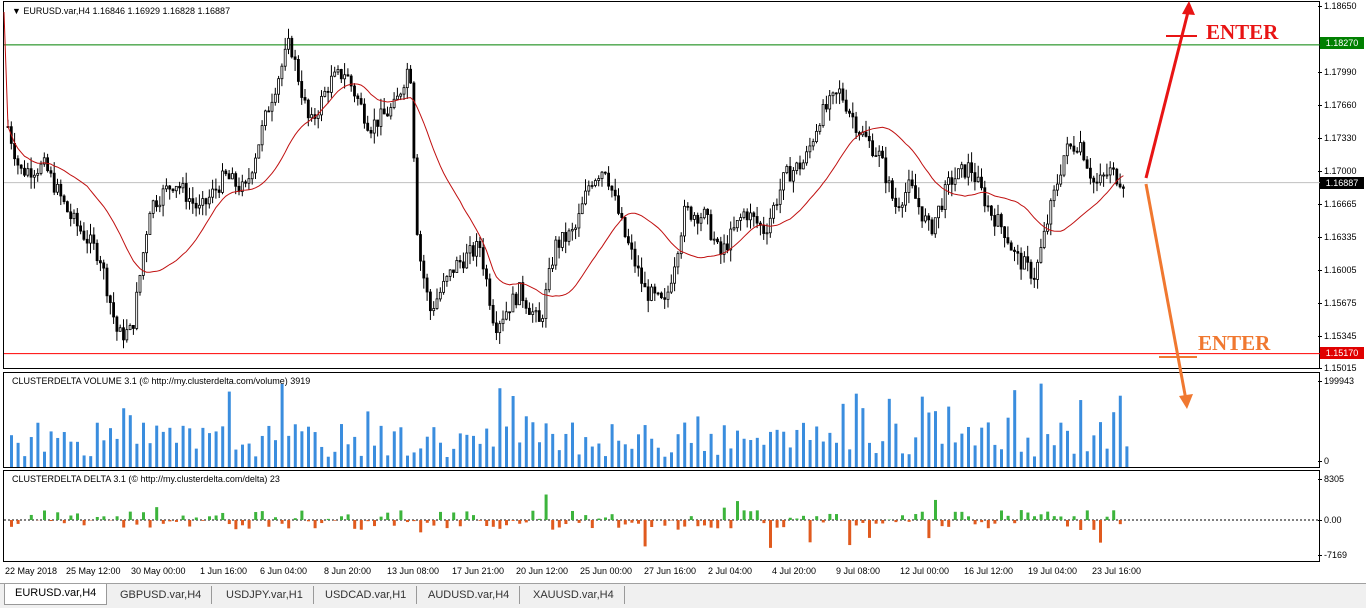  Describe the element at coordinates (366, 595) in the screenshot. I see `tab-usdcad-h1: USDCAD.var,H1` at that location.